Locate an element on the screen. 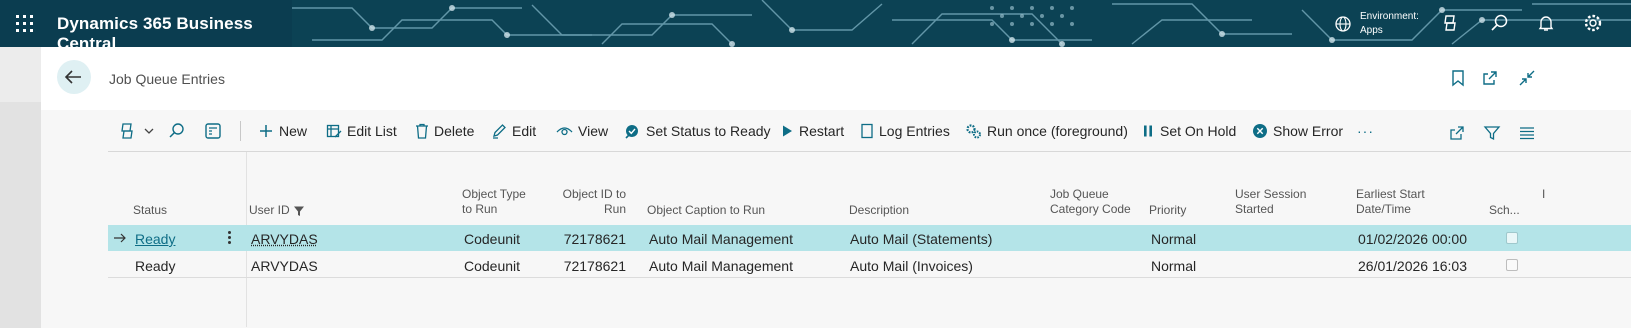 This screenshot has height=328, width=1631. col-header-description: Description is located at coordinates (879, 210).